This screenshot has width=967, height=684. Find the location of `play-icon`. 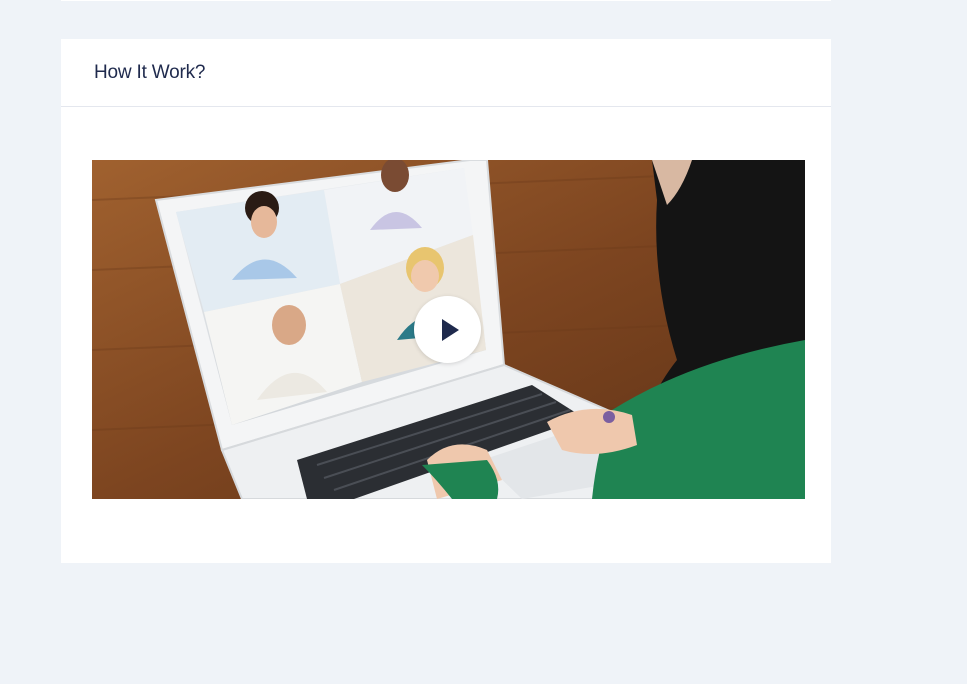

play-icon is located at coordinates (450, 329).